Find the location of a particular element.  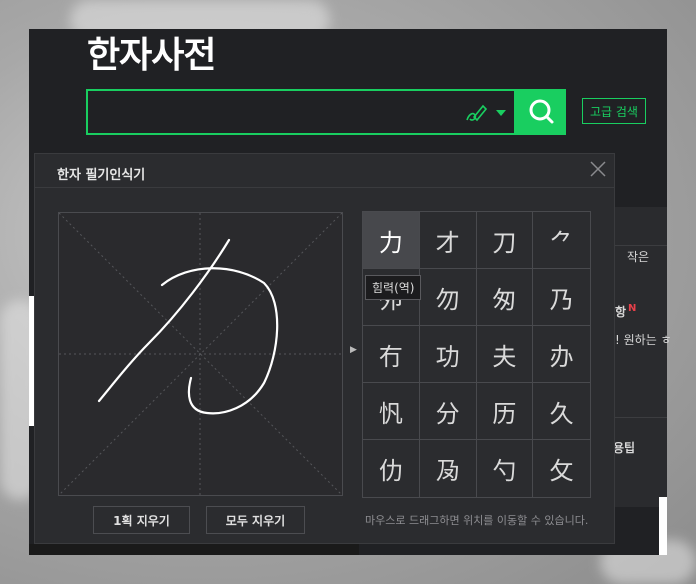

notice-text: ! 원하는 ㅎ is located at coordinates (643, 339).